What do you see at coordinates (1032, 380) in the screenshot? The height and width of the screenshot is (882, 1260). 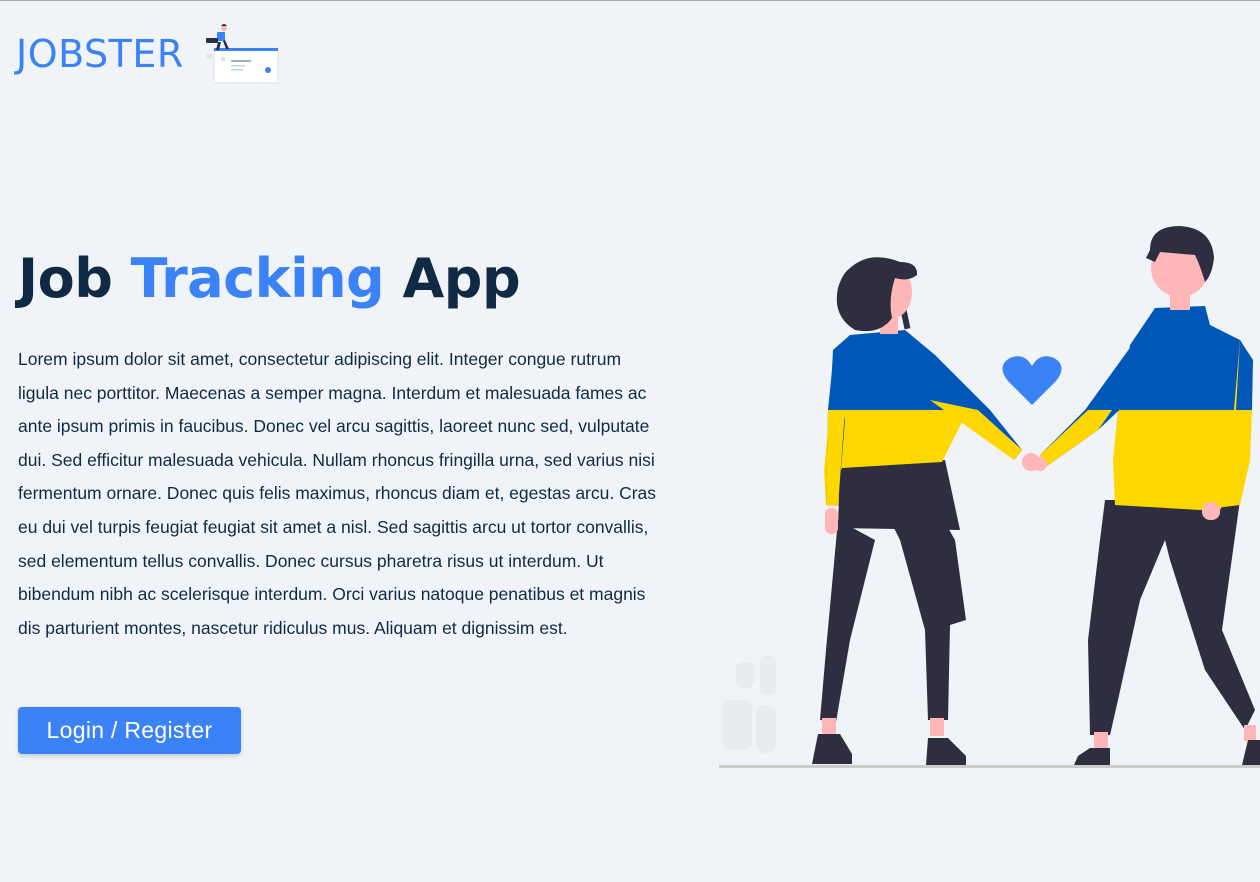 I see `heart-icon` at bounding box center [1032, 380].